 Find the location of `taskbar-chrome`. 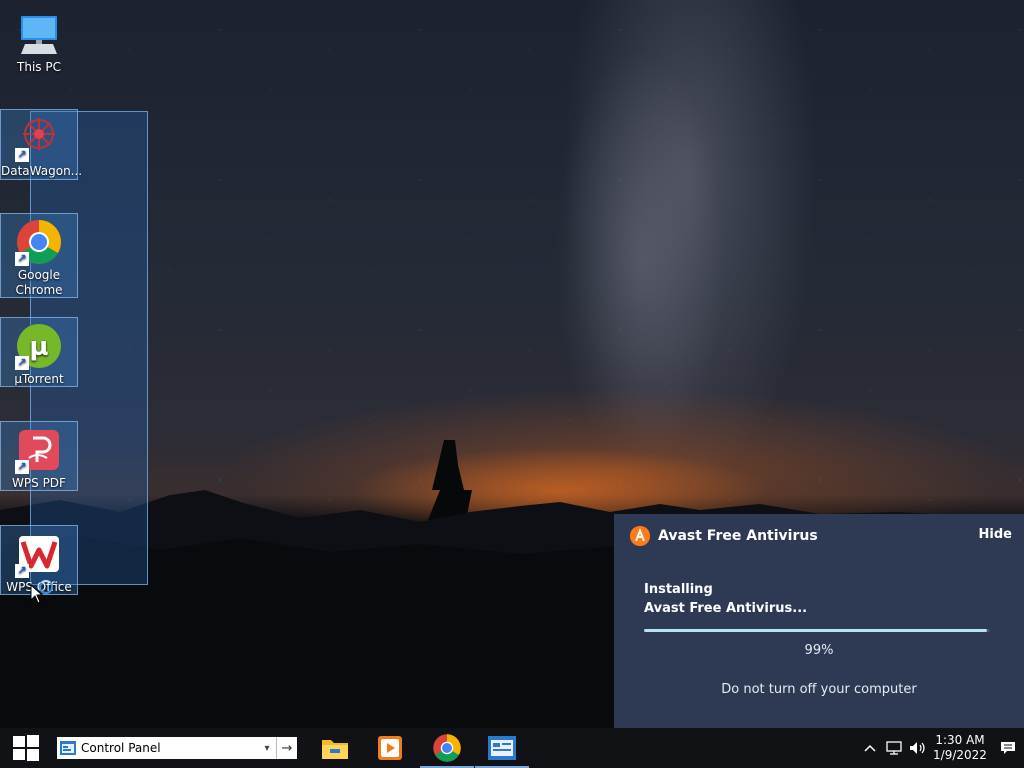

taskbar-chrome is located at coordinates (447, 748).